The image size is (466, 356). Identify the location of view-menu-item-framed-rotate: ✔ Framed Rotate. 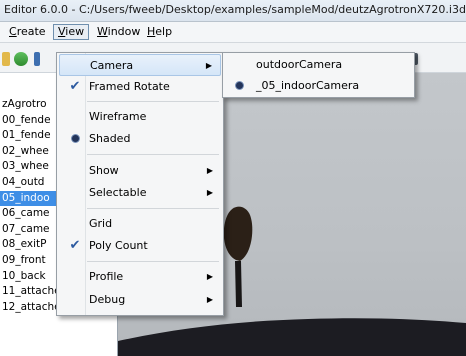
(140, 87).